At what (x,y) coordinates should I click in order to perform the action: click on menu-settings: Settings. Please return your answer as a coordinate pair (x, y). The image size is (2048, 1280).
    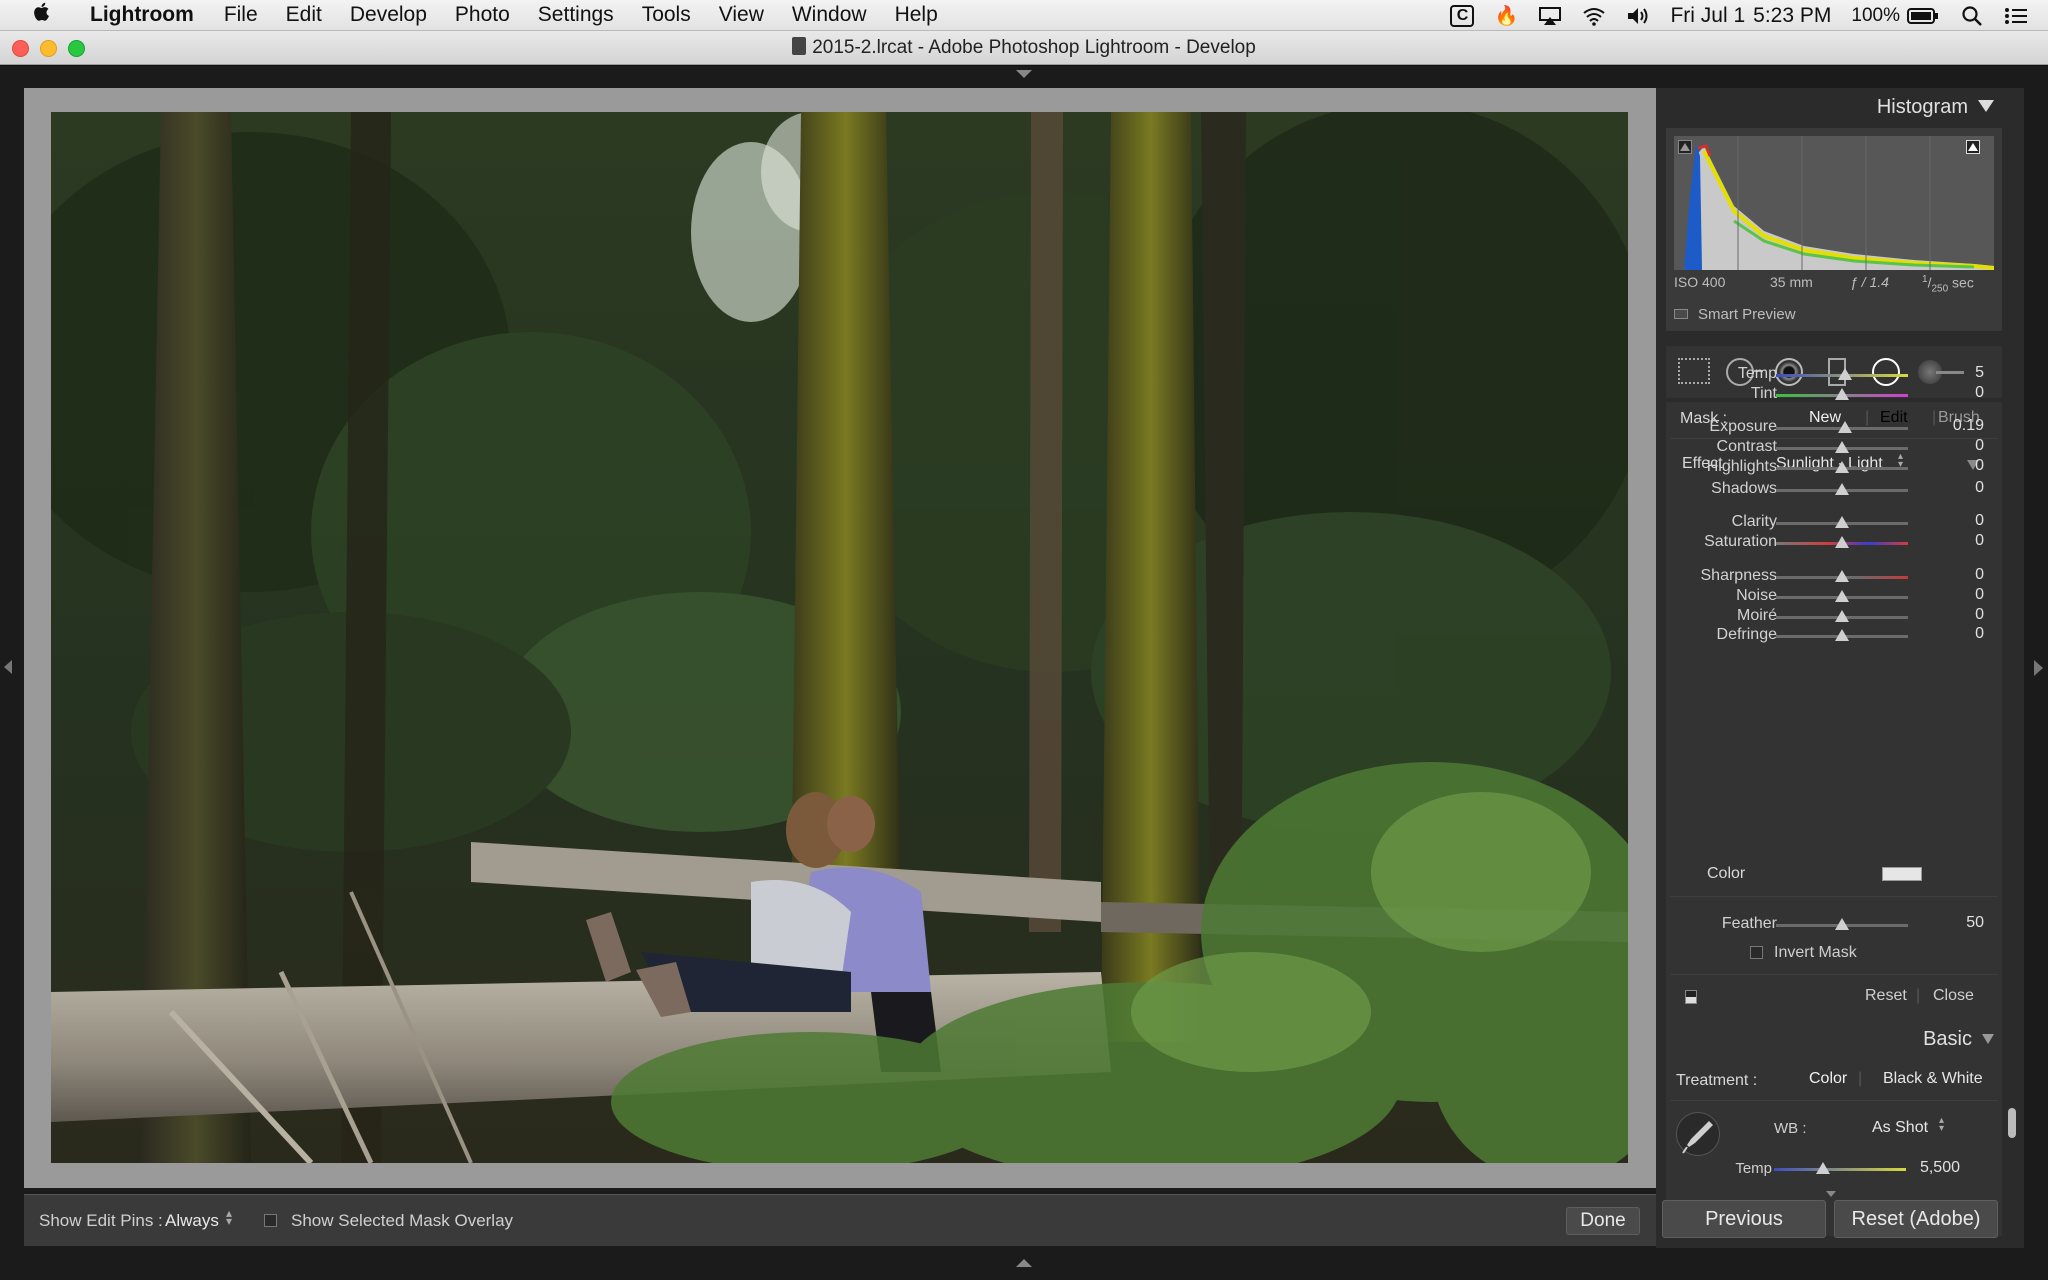
    Looking at the image, I should click on (576, 15).